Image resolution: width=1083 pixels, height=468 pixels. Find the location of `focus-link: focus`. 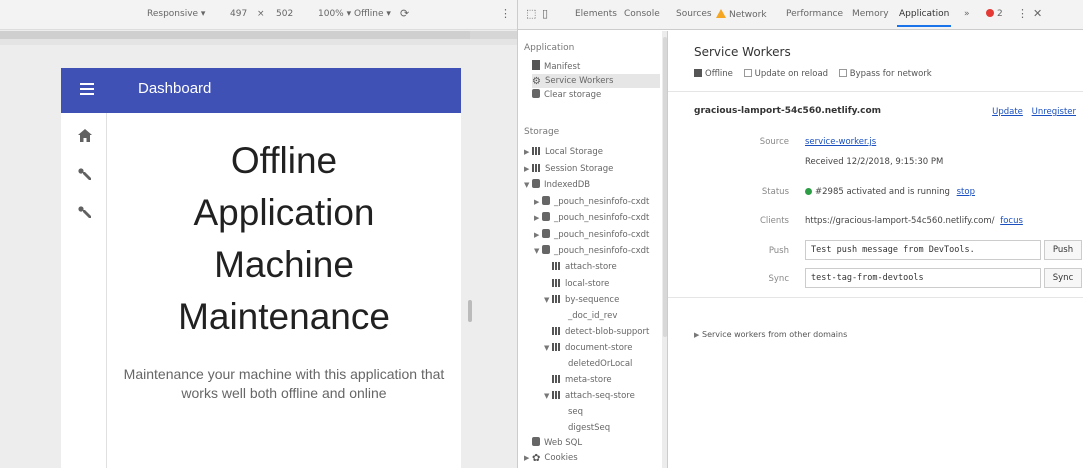

focus-link: focus is located at coordinates (1011, 221).